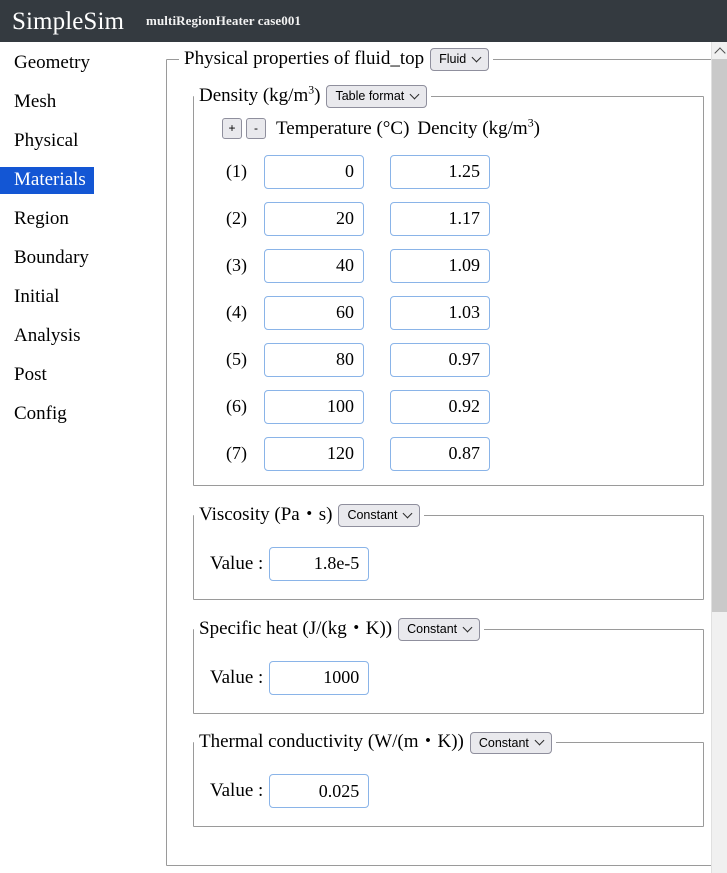 The width and height of the screenshot is (727, 873). I want to click on row-index: (5), so click(236, 359).